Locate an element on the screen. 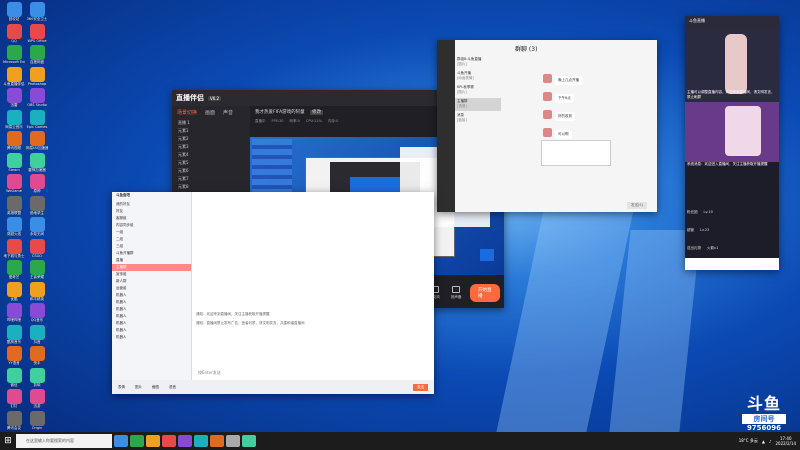  phone-row: 粉丝团 Lv.10 is located at coordinates (732, 218).